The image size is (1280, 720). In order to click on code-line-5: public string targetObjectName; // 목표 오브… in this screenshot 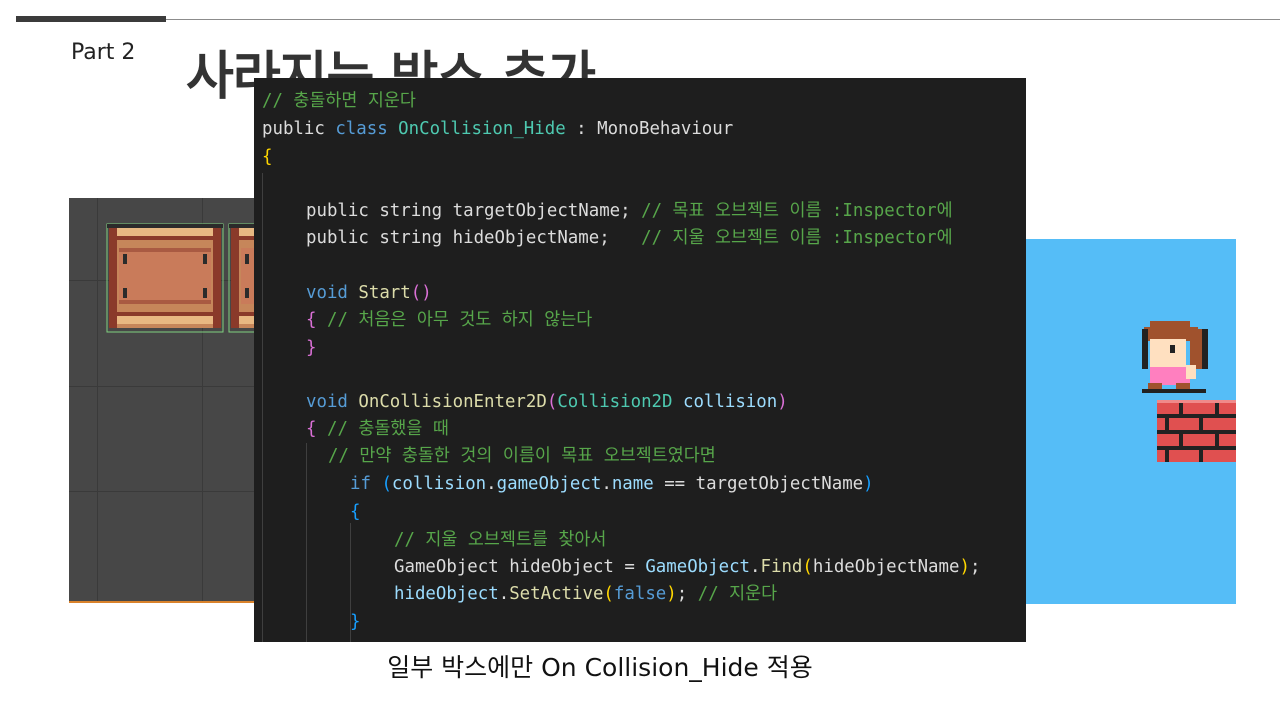, I will do `click(629, 211)`.